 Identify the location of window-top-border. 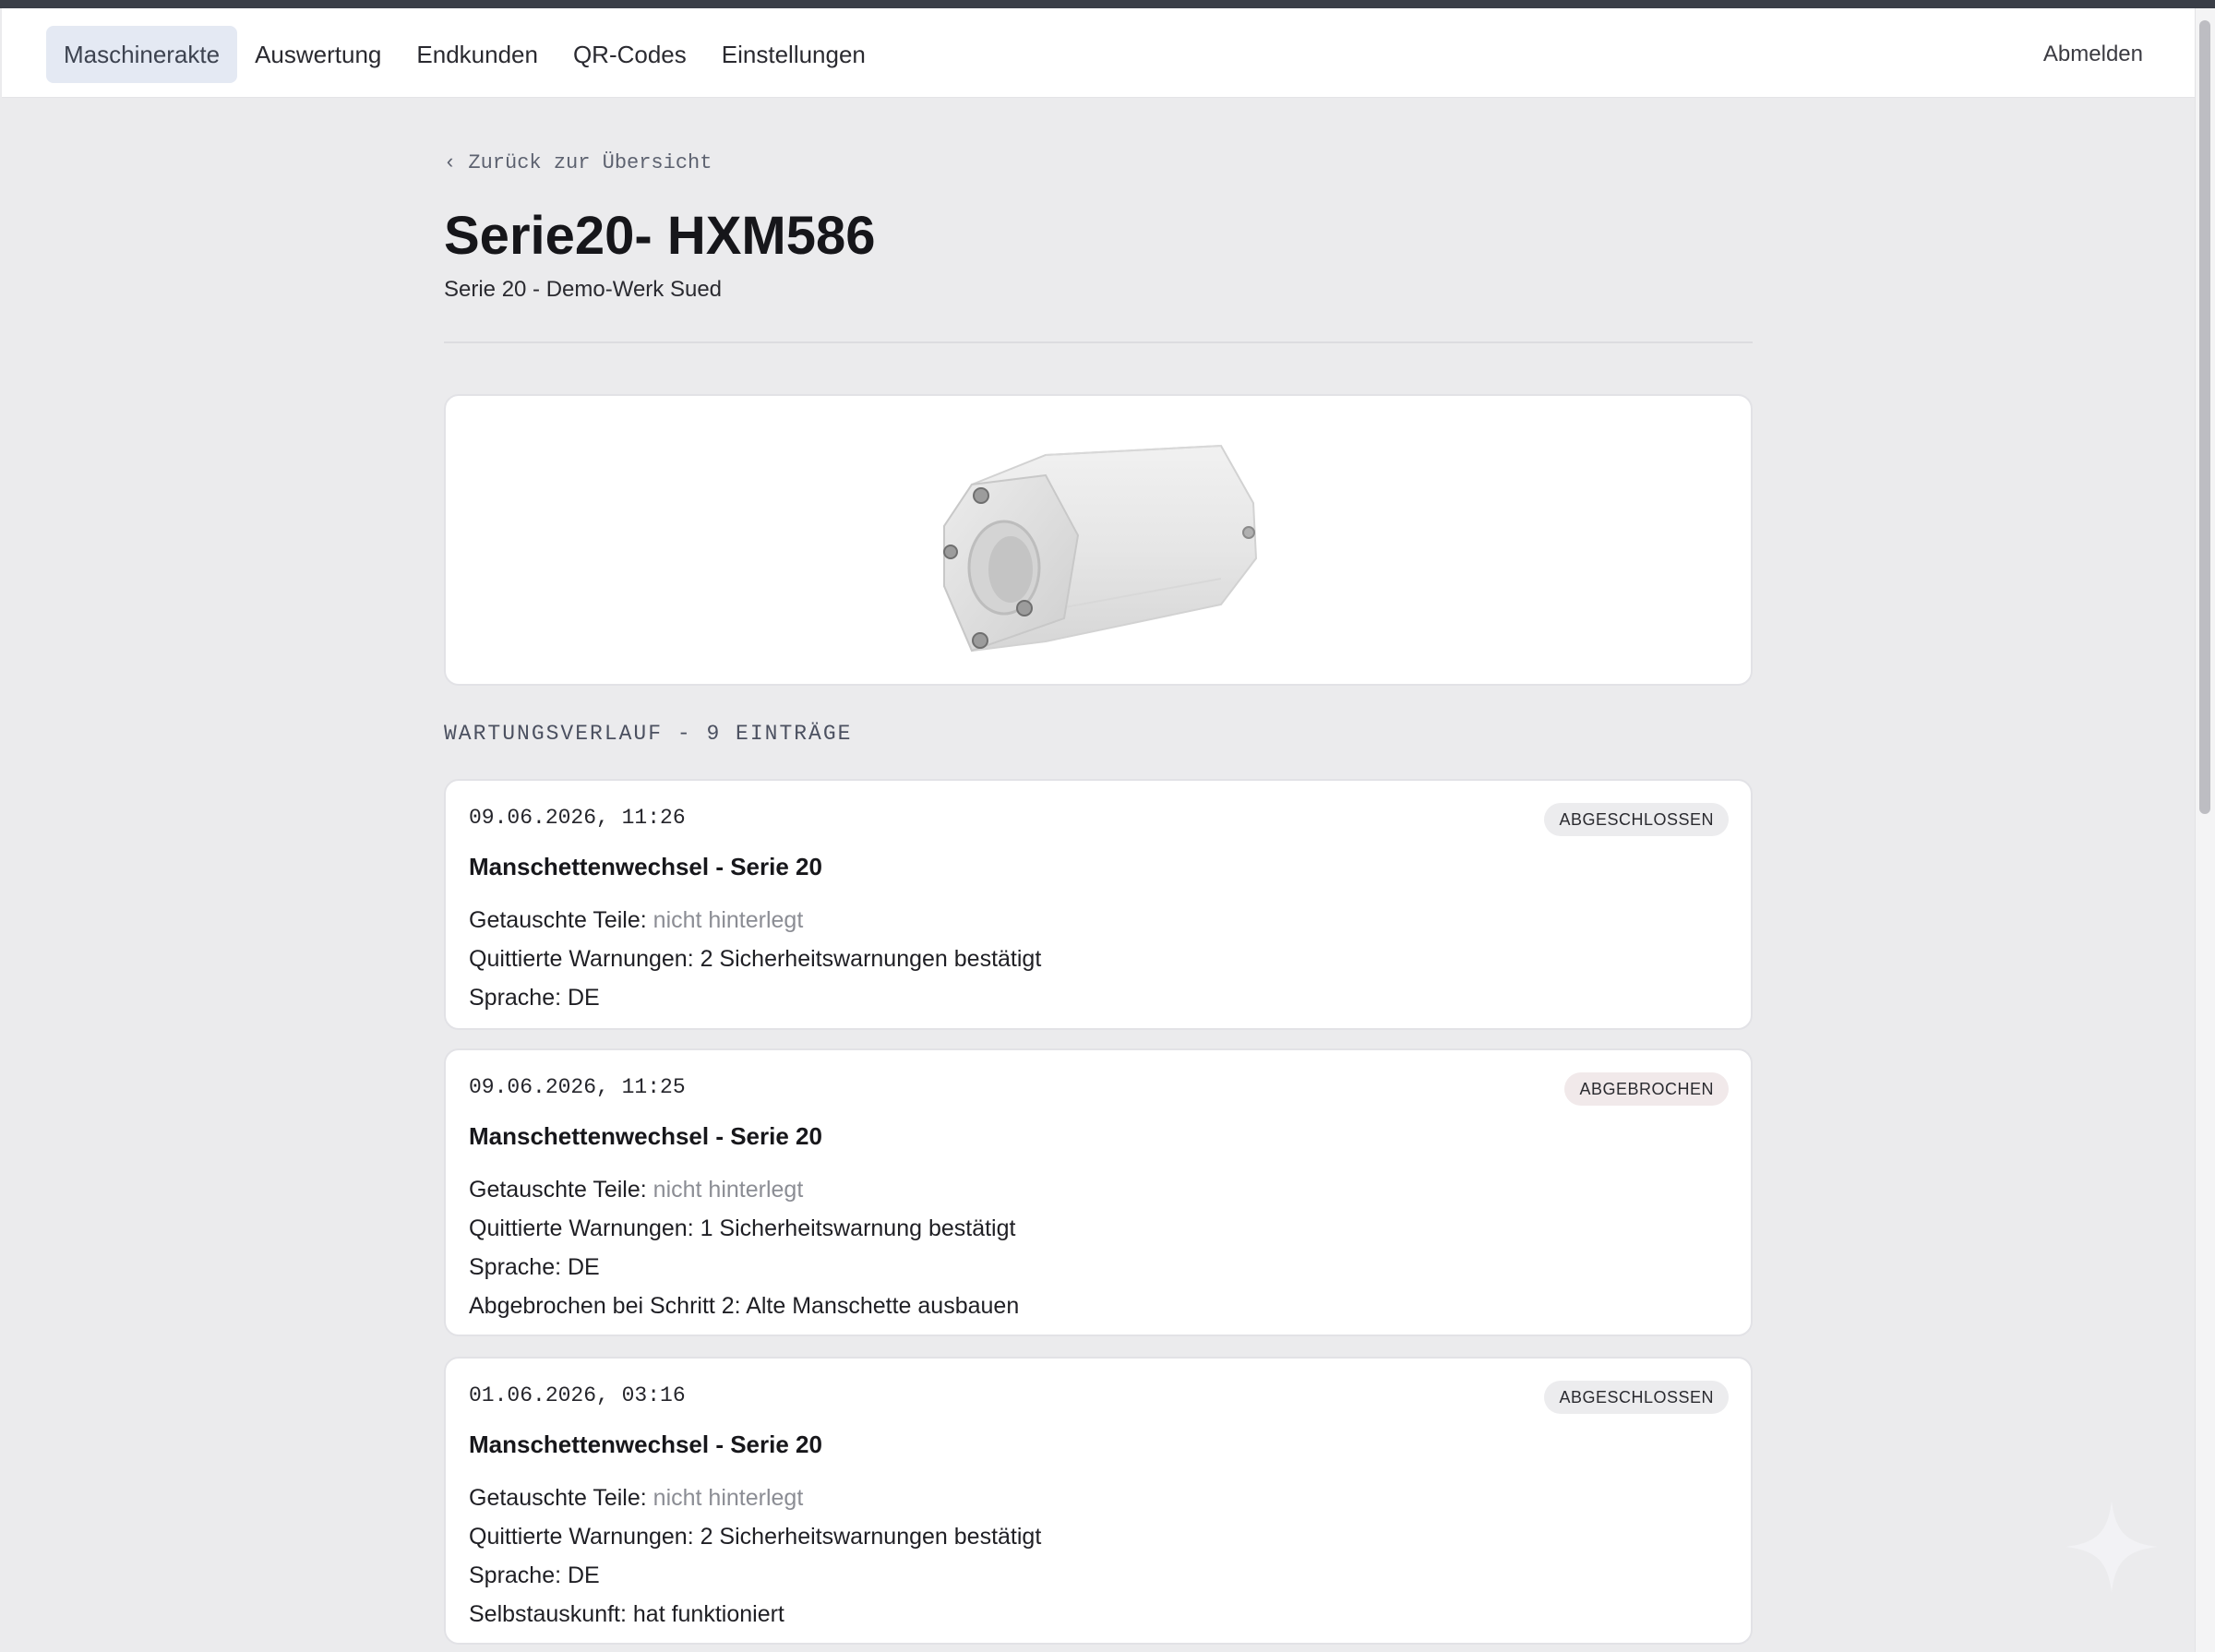
(1107, 4).